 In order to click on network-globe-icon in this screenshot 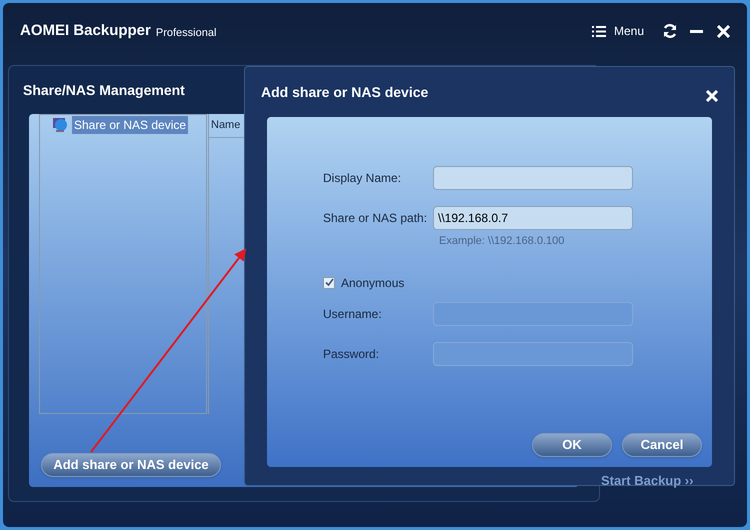, I will do `click(60, 125)`.